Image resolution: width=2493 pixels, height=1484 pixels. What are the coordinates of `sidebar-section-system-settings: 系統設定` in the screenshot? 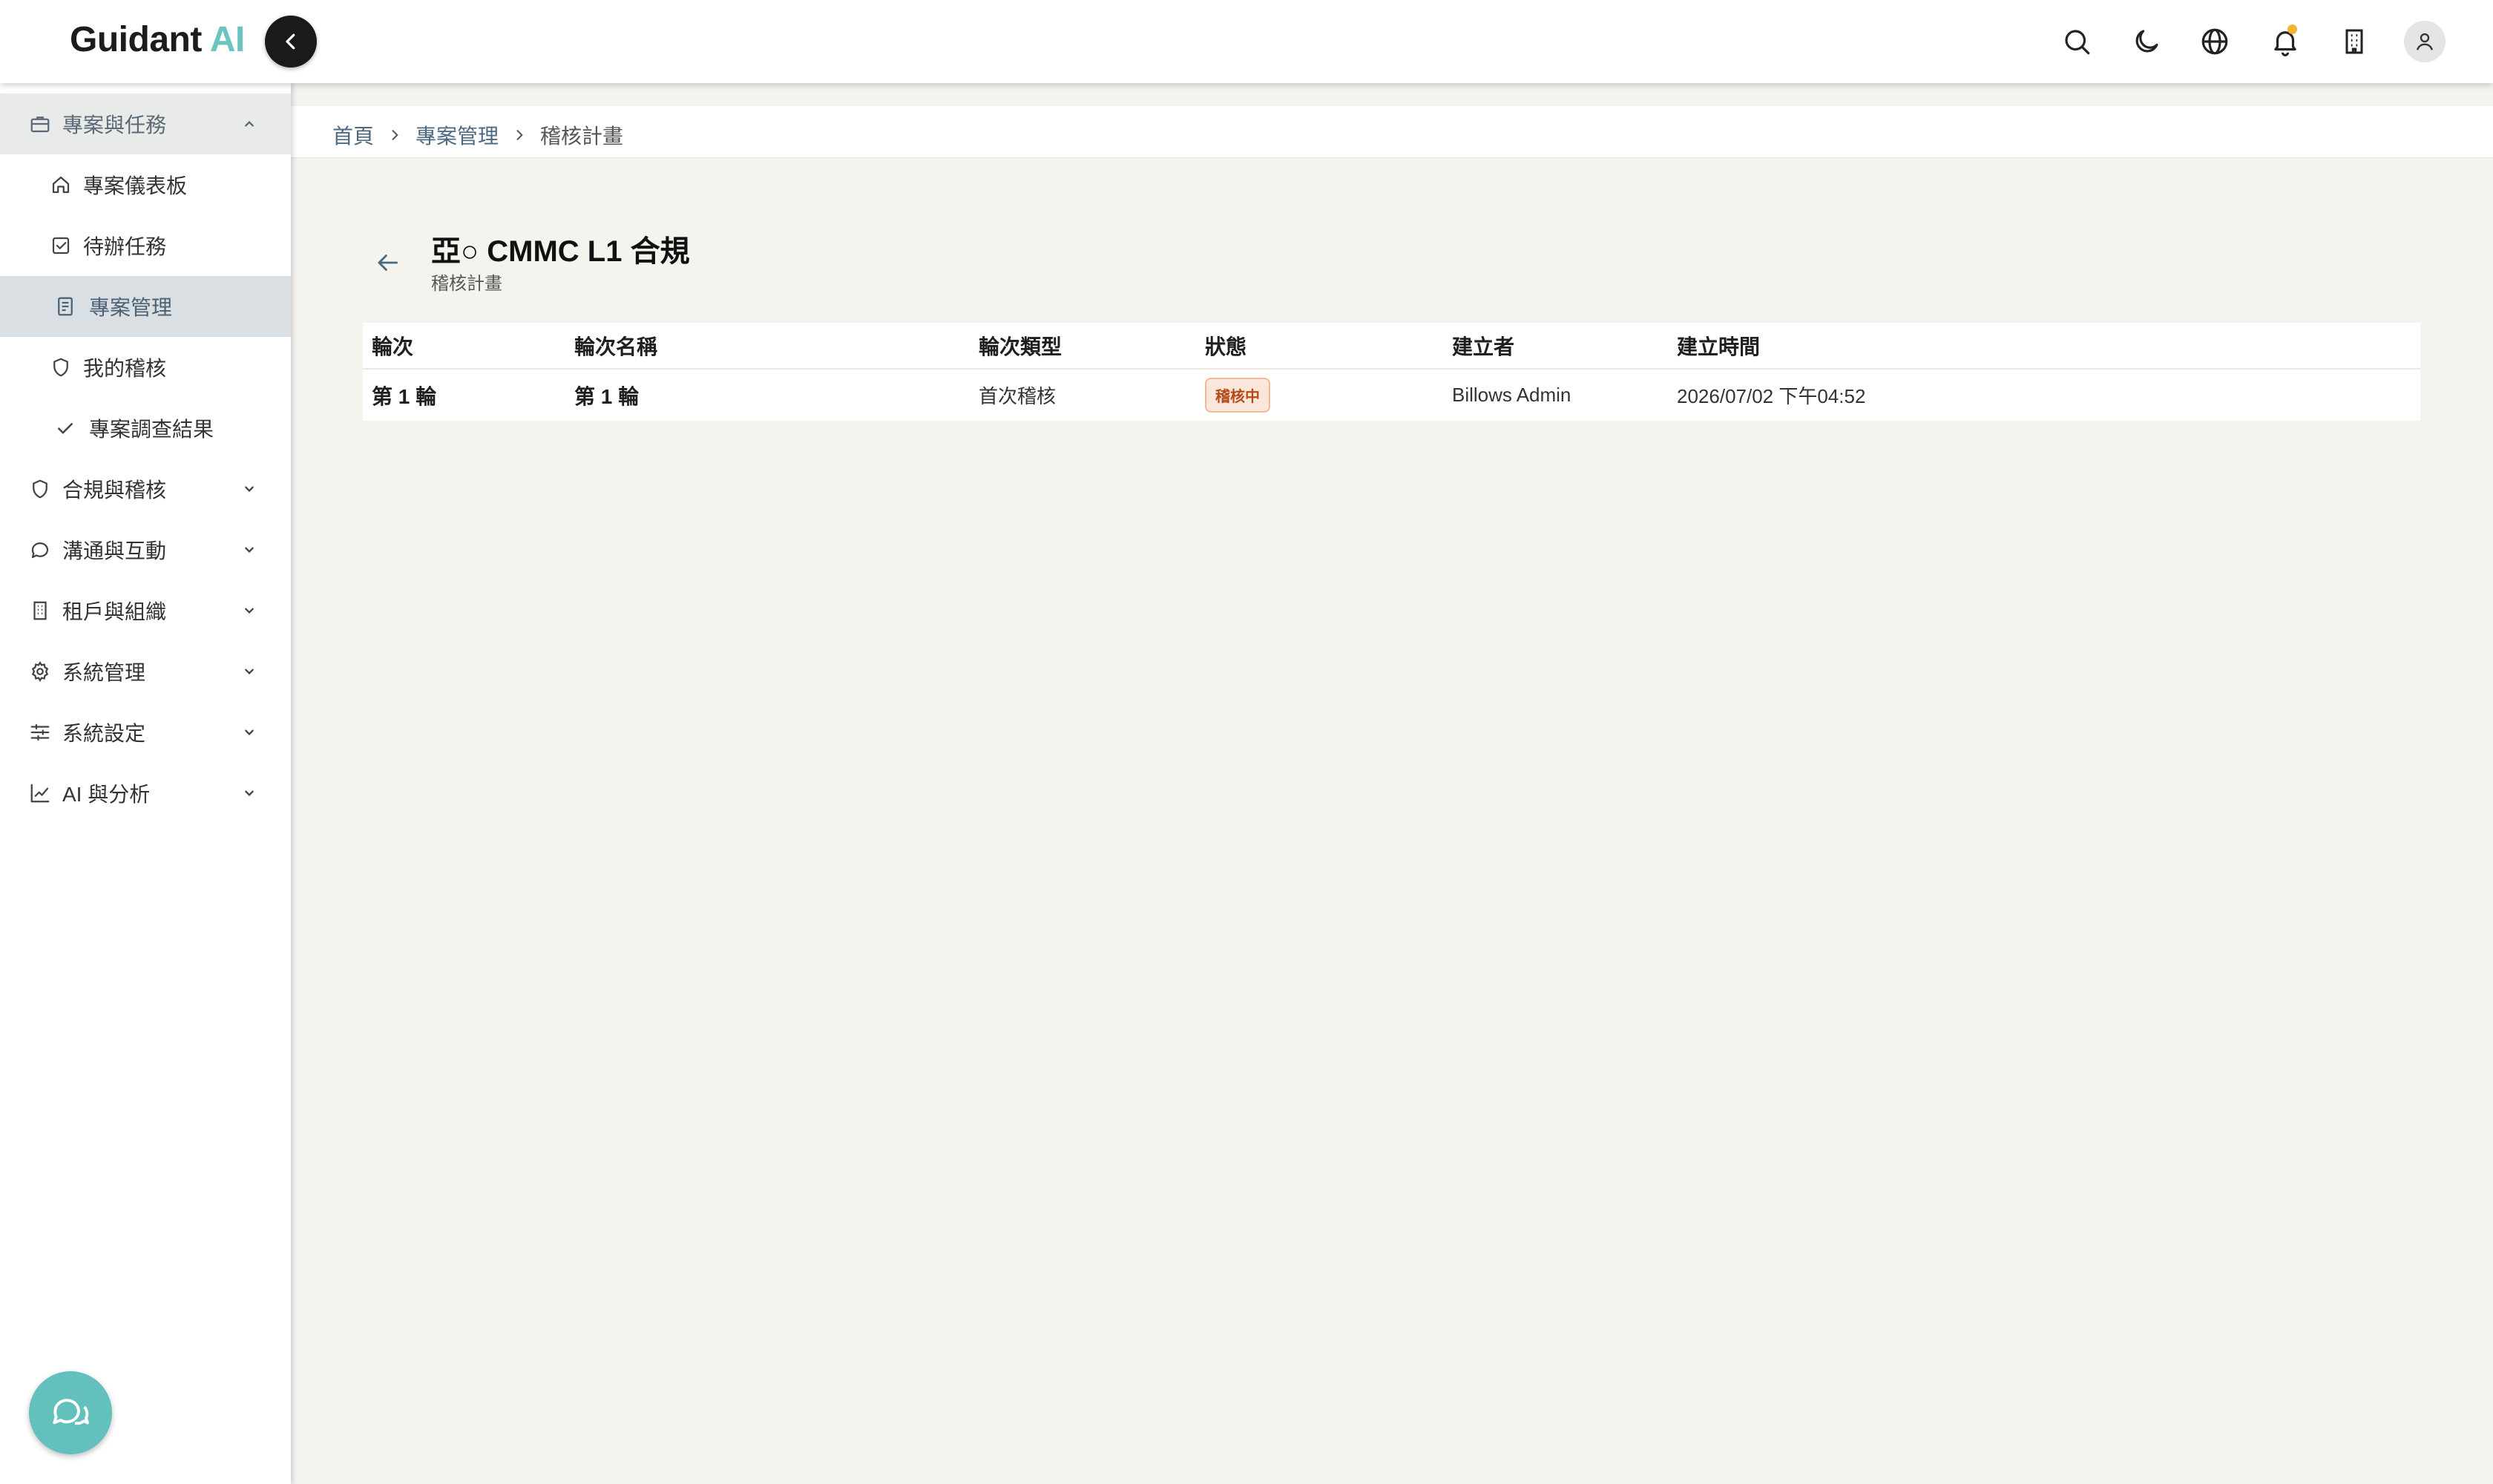 It's located at (145, 732).